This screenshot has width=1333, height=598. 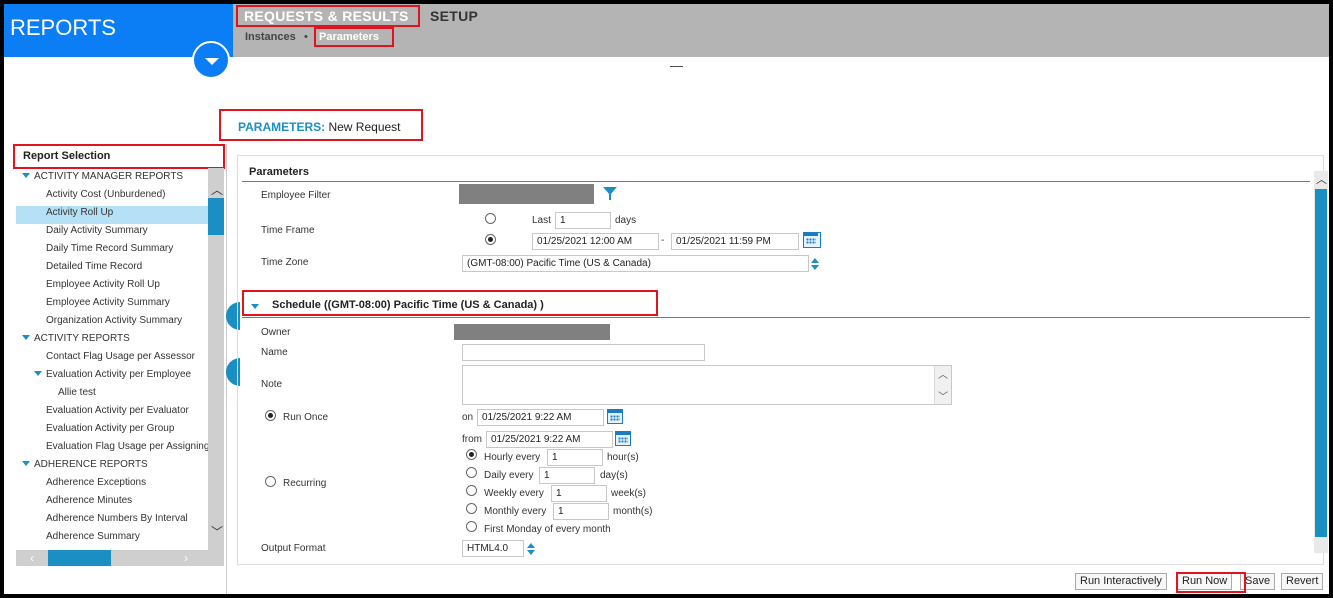 What do you see at coordinates (326, 16) in the screenshot?
I see `tab-requests-results: REQUESTS & RESULTS` at bounding box center [326, 16].